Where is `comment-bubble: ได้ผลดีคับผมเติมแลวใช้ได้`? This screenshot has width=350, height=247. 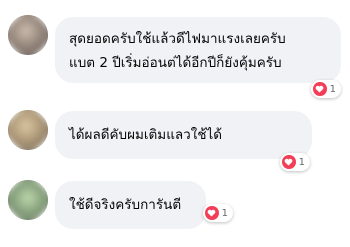 comment-bubble: ได้ผลดีคับผมเติมแลวใช้ได้ is located at coordinates (183, 135).